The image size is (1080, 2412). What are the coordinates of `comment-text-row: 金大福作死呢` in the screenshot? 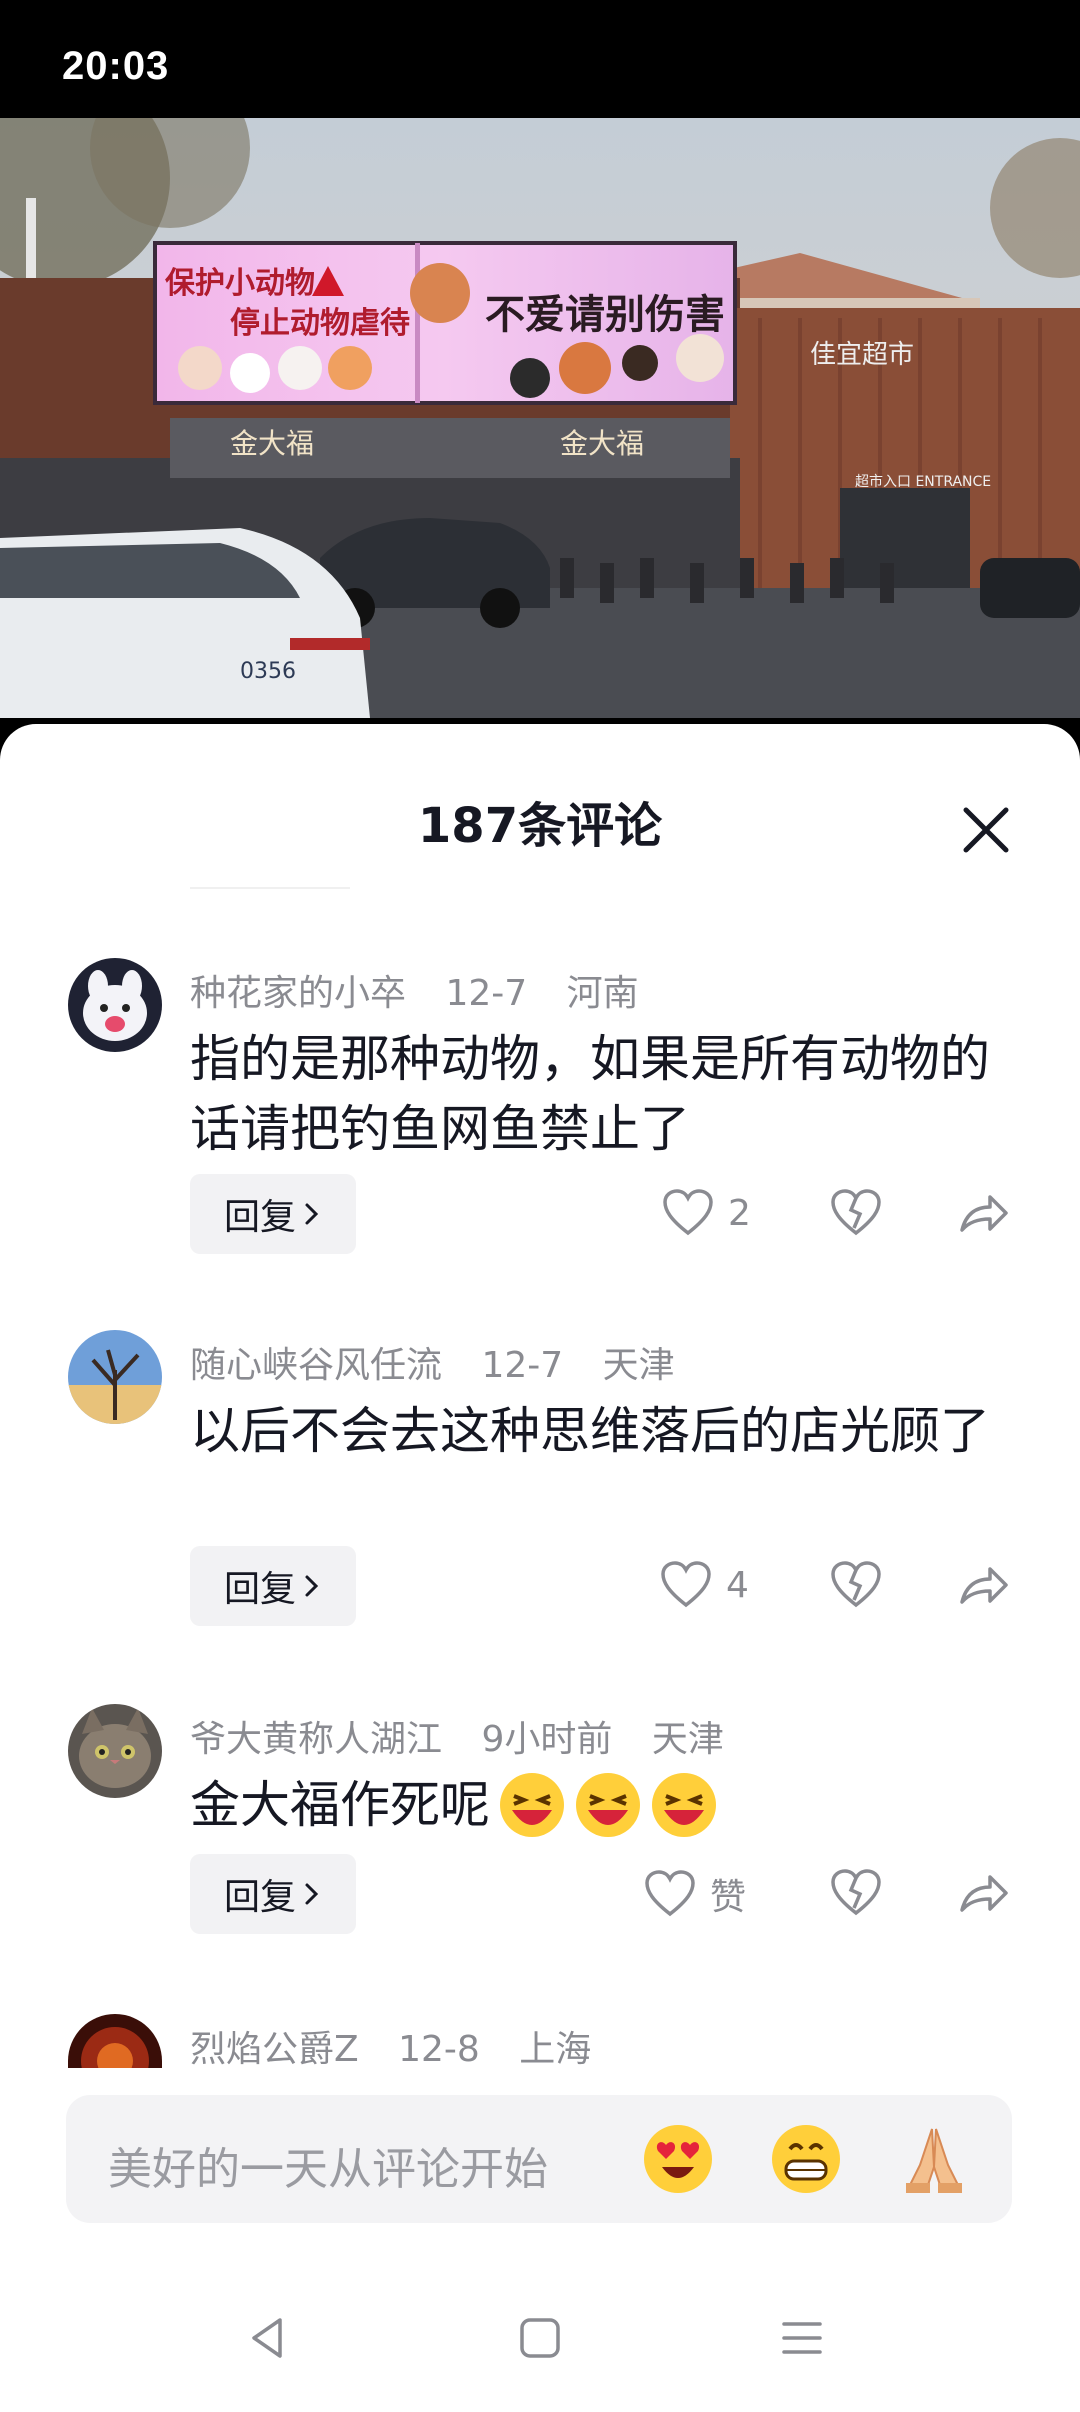 It's located at (605, 1805).